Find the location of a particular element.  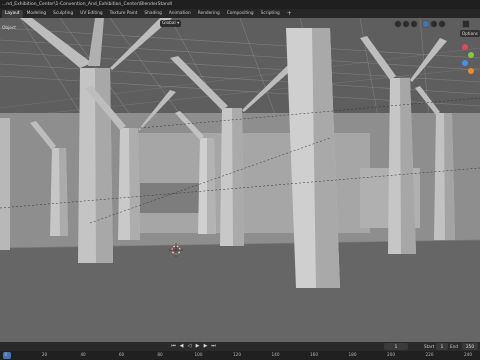

object-mode-selector: Object is located at coordinates (9, 28).